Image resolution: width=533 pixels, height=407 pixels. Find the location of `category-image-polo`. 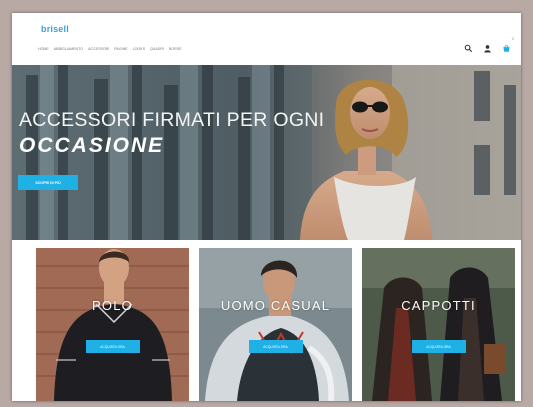

category-image-polo is located at coordinates (112, 324).